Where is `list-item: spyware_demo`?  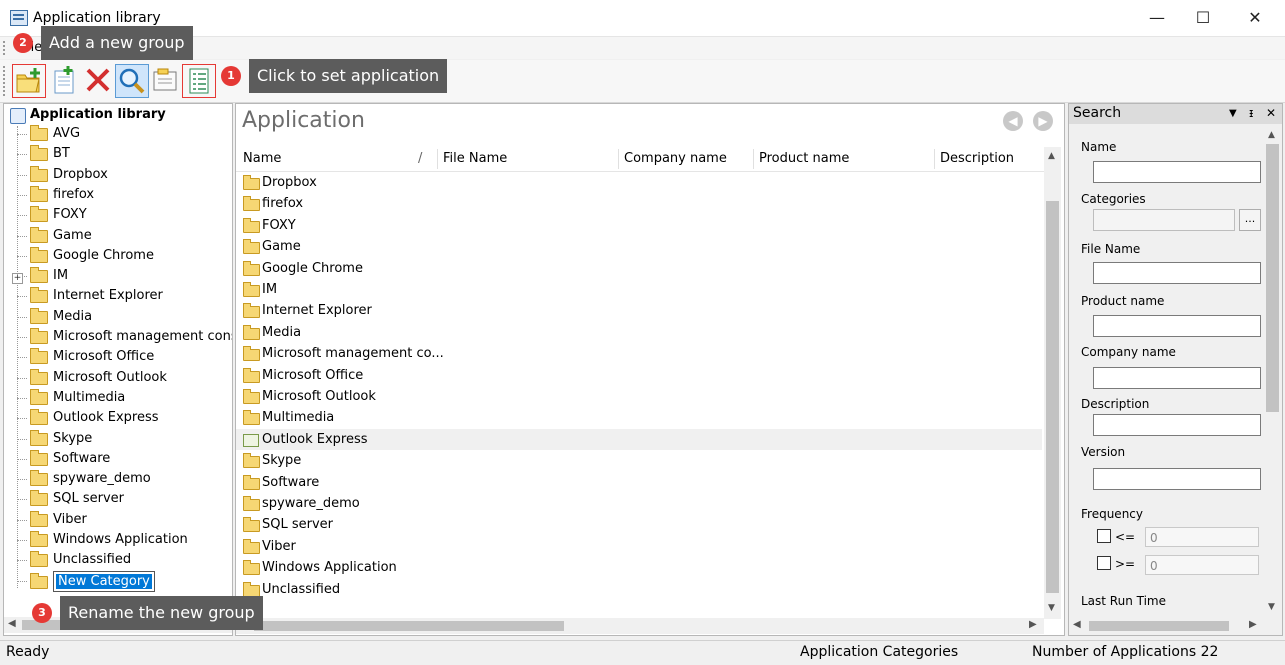
list-item: spyware_demo is located at coordinates (639, 503).